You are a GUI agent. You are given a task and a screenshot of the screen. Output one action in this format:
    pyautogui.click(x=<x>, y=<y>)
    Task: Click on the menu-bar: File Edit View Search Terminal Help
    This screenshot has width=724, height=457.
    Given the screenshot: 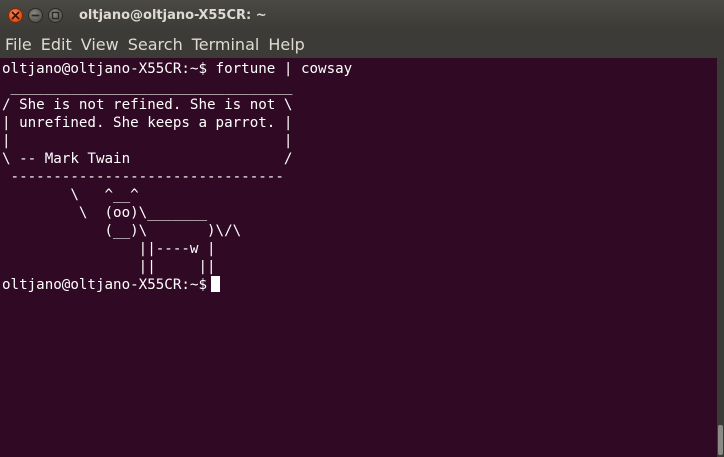 What is the action you would take?
    pyautogui.click(x=362, y=44)
    